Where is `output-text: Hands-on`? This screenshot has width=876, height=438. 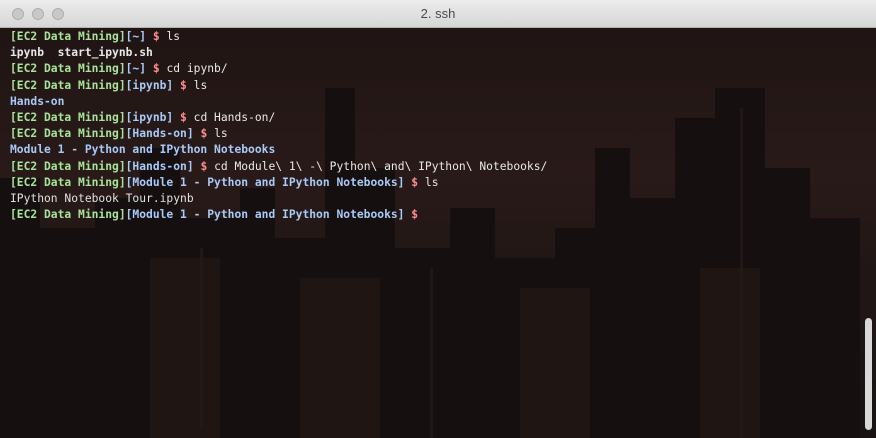
output-text: Hands-on is located at coordinates (37, 101).